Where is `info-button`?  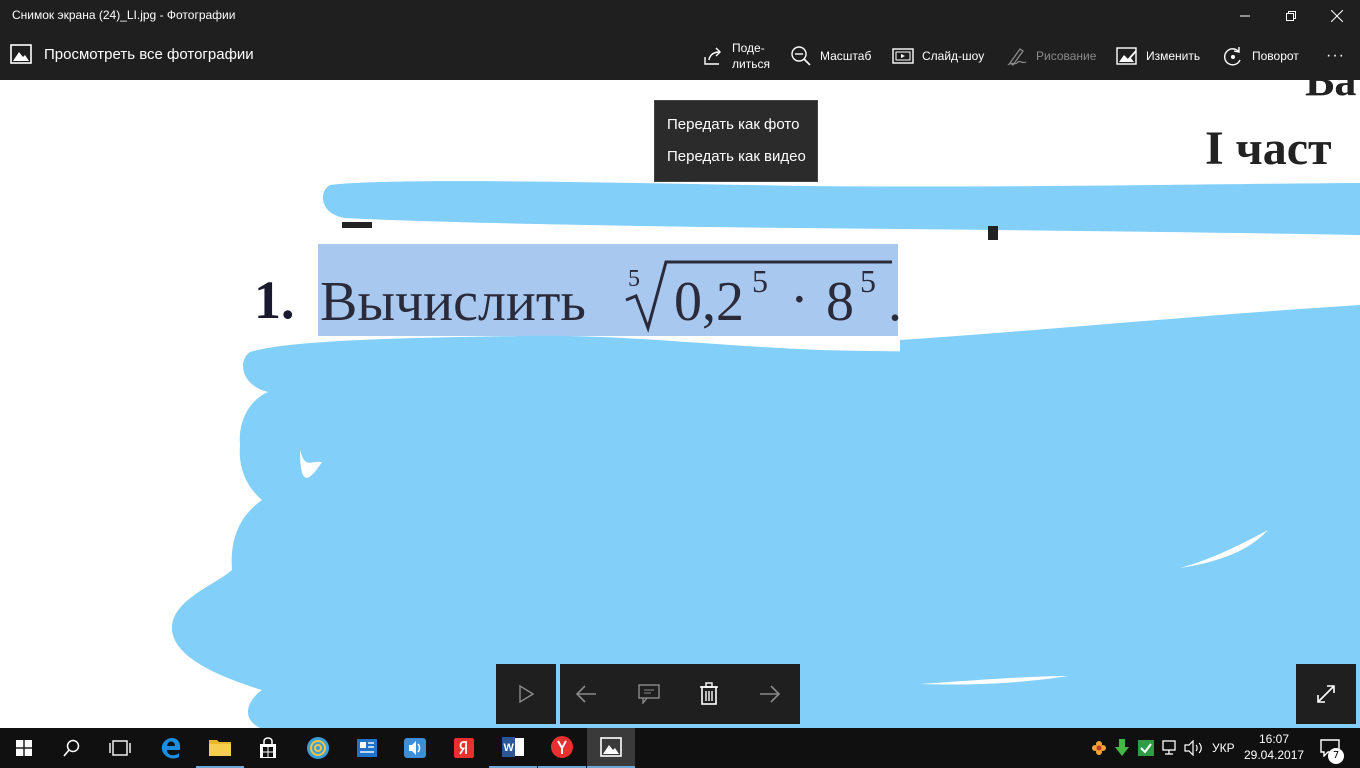 info-button is located at coordinates (649, 695).